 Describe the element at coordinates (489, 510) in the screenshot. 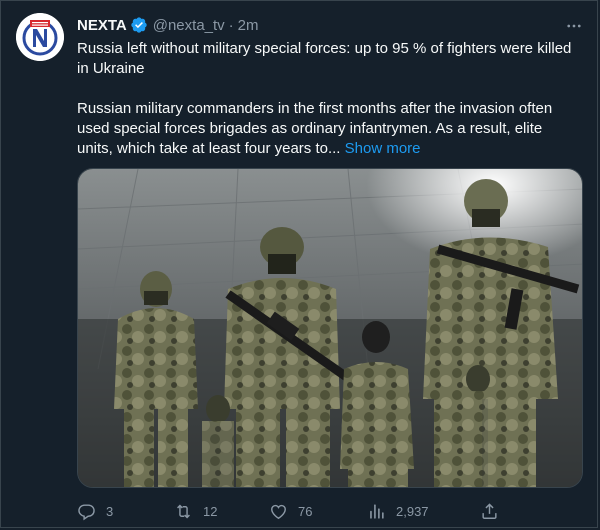

I see `share-icon` at that location.